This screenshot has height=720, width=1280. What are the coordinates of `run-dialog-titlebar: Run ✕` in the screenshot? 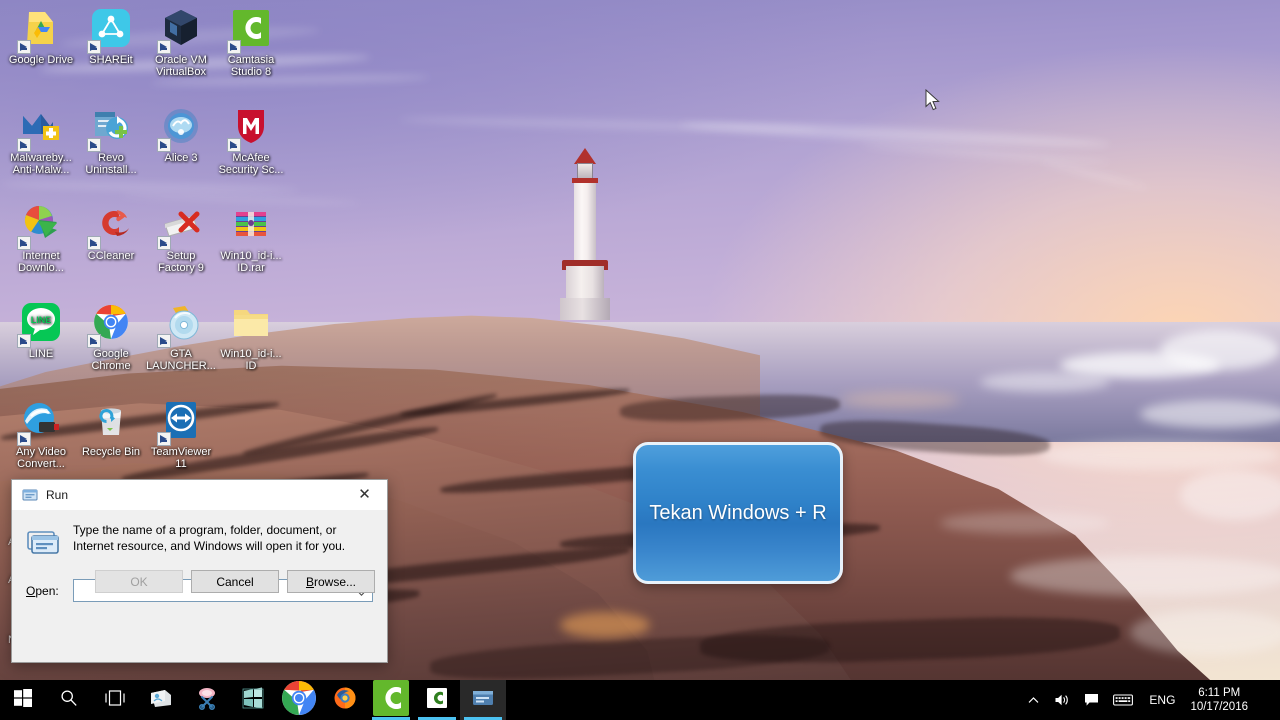 It's located at (199, 495).